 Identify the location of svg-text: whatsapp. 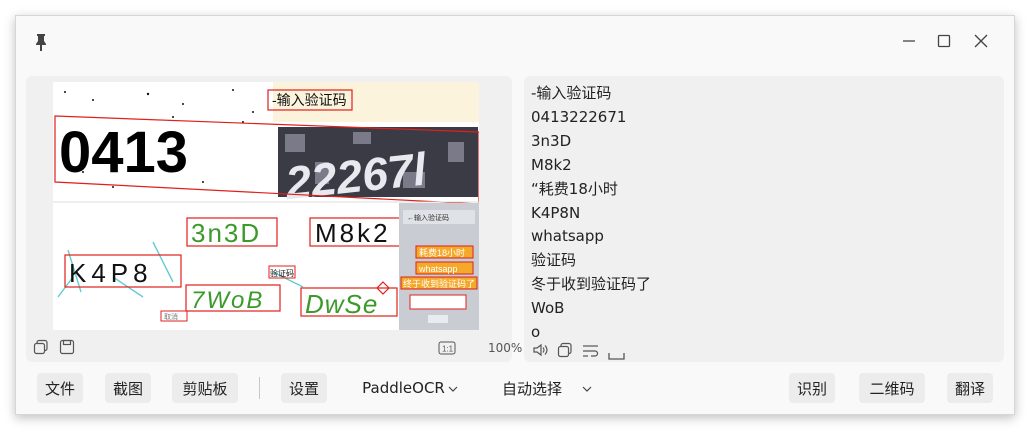
(438, 269).